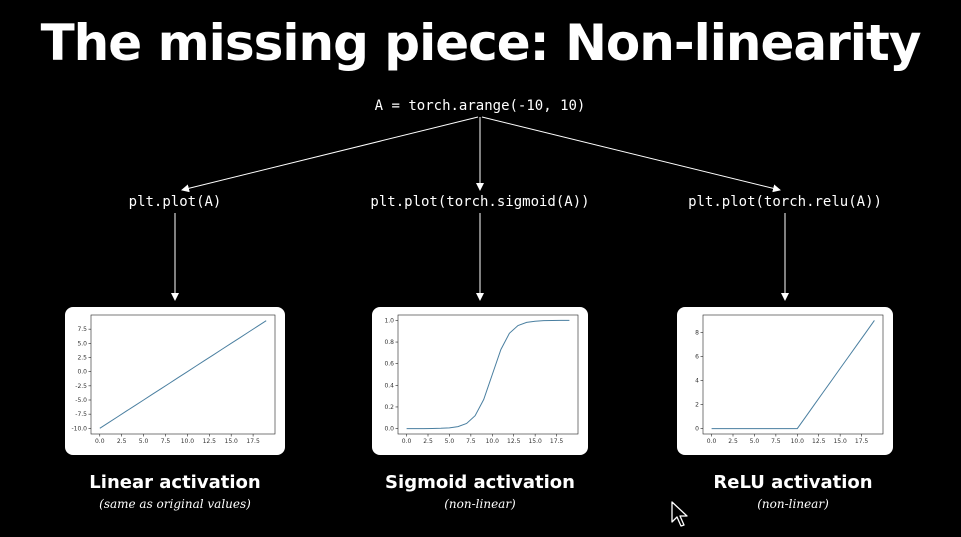 The height and width of the screenshot is (537, 961). Describe the element at coordinates (480, 482) in the screenshot. I see `sigmoid-title: Sigmoid activation` at that location.